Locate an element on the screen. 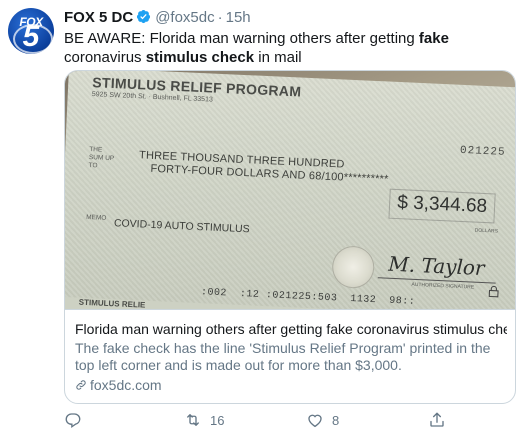 This screenshot has width=529, height=433. check-dollars-label: DOLLARS is located at coordinates (486, 231).